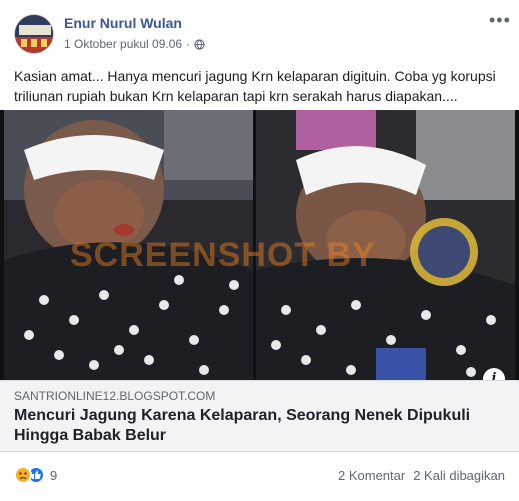  Describe the element at coordinates (34, 34) in the screenshot. I see `author-avatar` at that location.